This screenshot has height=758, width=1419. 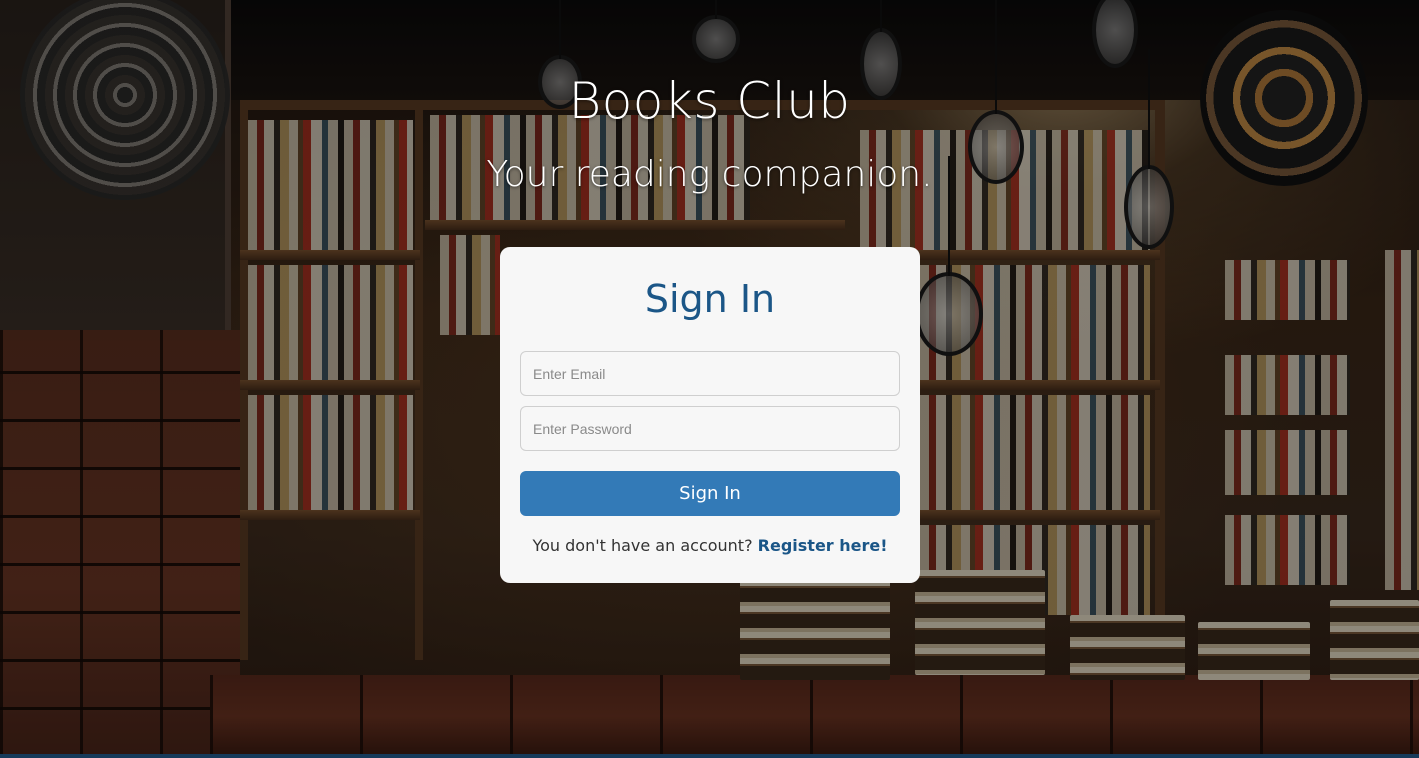 What do you see at coordinates (709, 101) in the screenshot?
I see `site-title: Books Club` at bounding box center [709, 101].